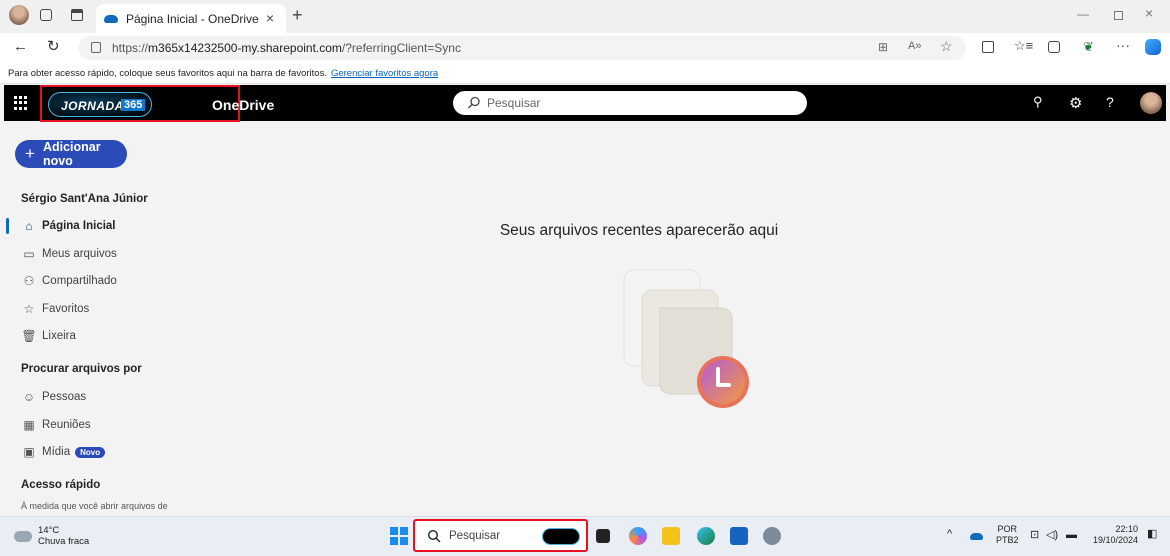 This screenshot has height=556, width=1170. Describe the element at coordinates (475, 535) in the screenshot. I see `taskbar-search-placeholder: Pesquisar` at that location.